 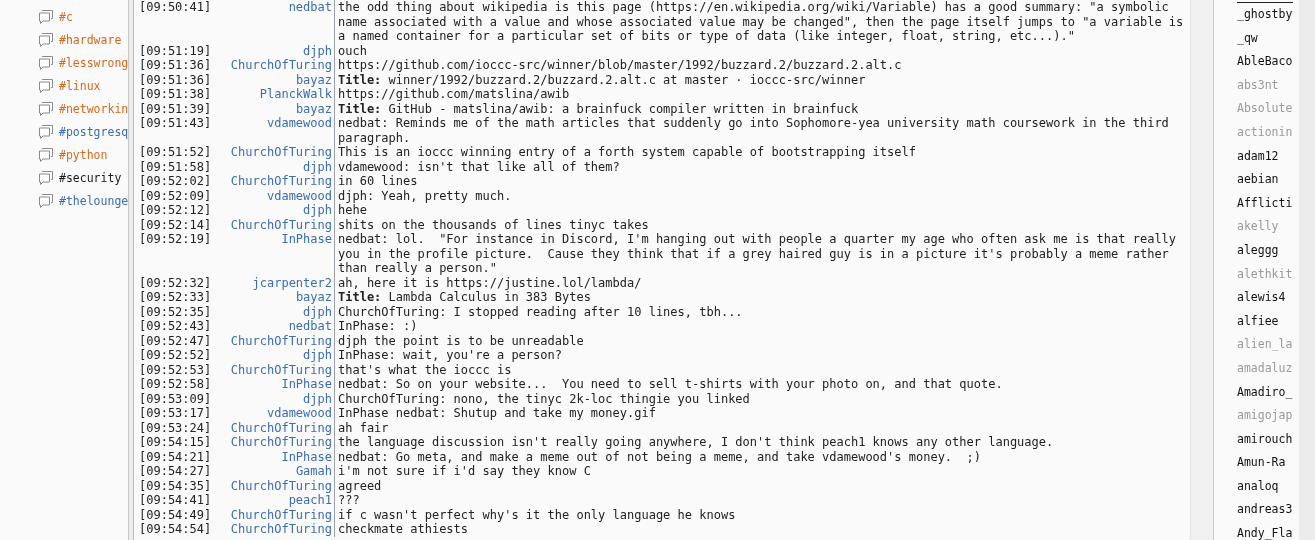 I want to click on user-name: alewis4, so click(x=1268, y=298).